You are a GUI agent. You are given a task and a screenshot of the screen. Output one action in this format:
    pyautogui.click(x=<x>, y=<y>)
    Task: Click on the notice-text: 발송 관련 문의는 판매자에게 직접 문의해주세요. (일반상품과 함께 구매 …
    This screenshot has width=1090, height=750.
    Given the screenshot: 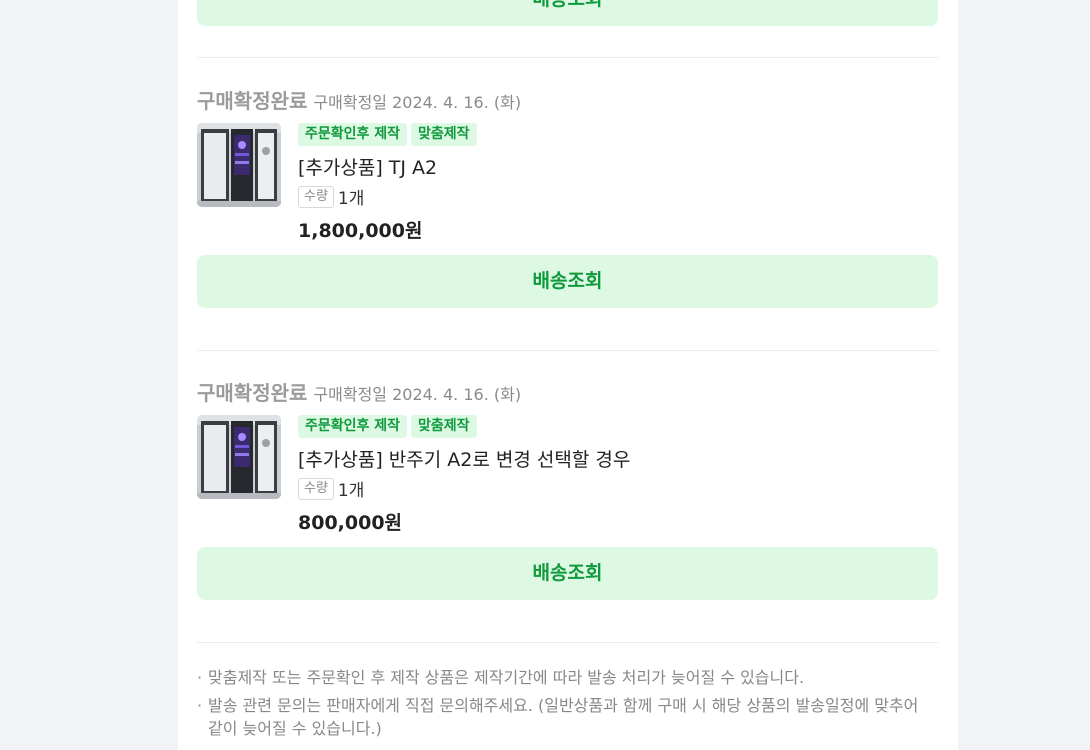 What is the action you would take?
    pyautogui.click(x=563, y=717)
    